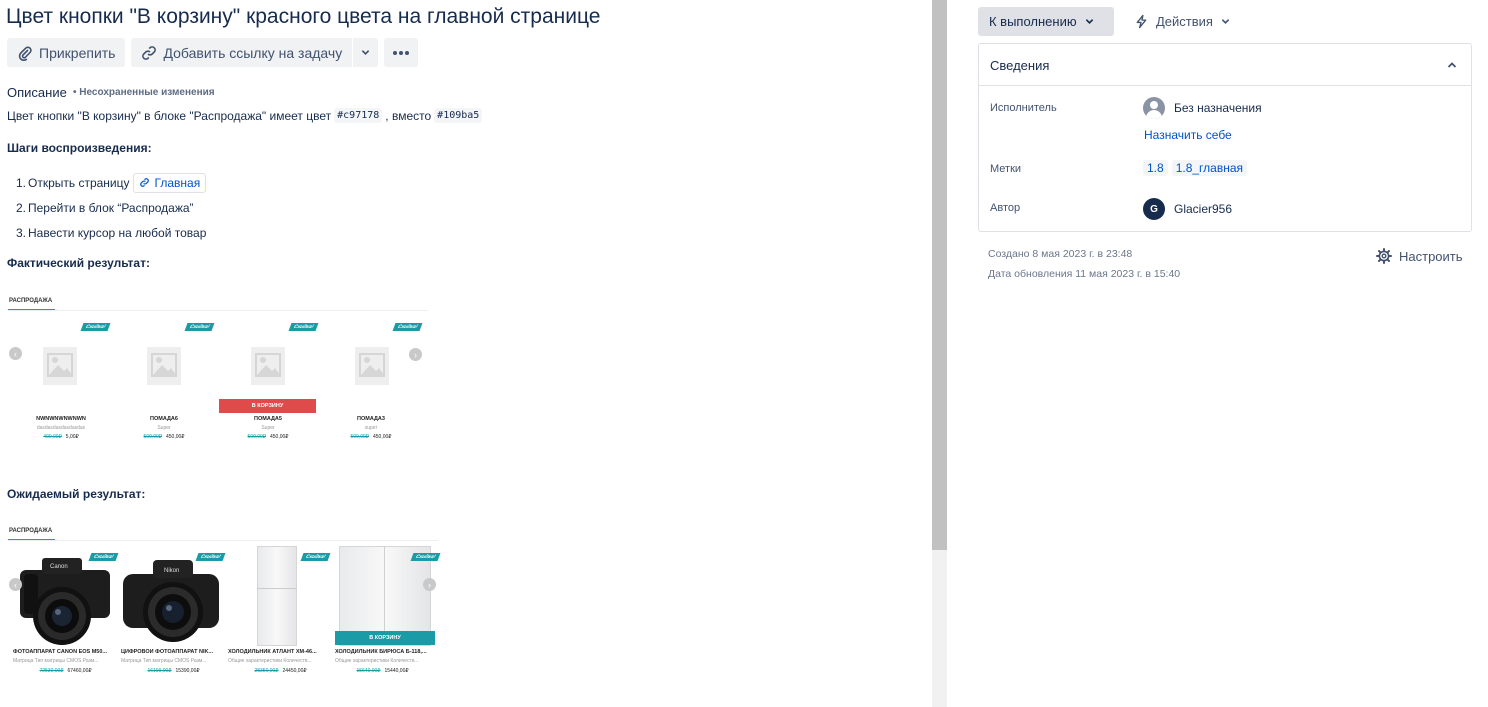  I want to click on unsaved-changes-note: • Несохраненные изменения, so click(144, 92).